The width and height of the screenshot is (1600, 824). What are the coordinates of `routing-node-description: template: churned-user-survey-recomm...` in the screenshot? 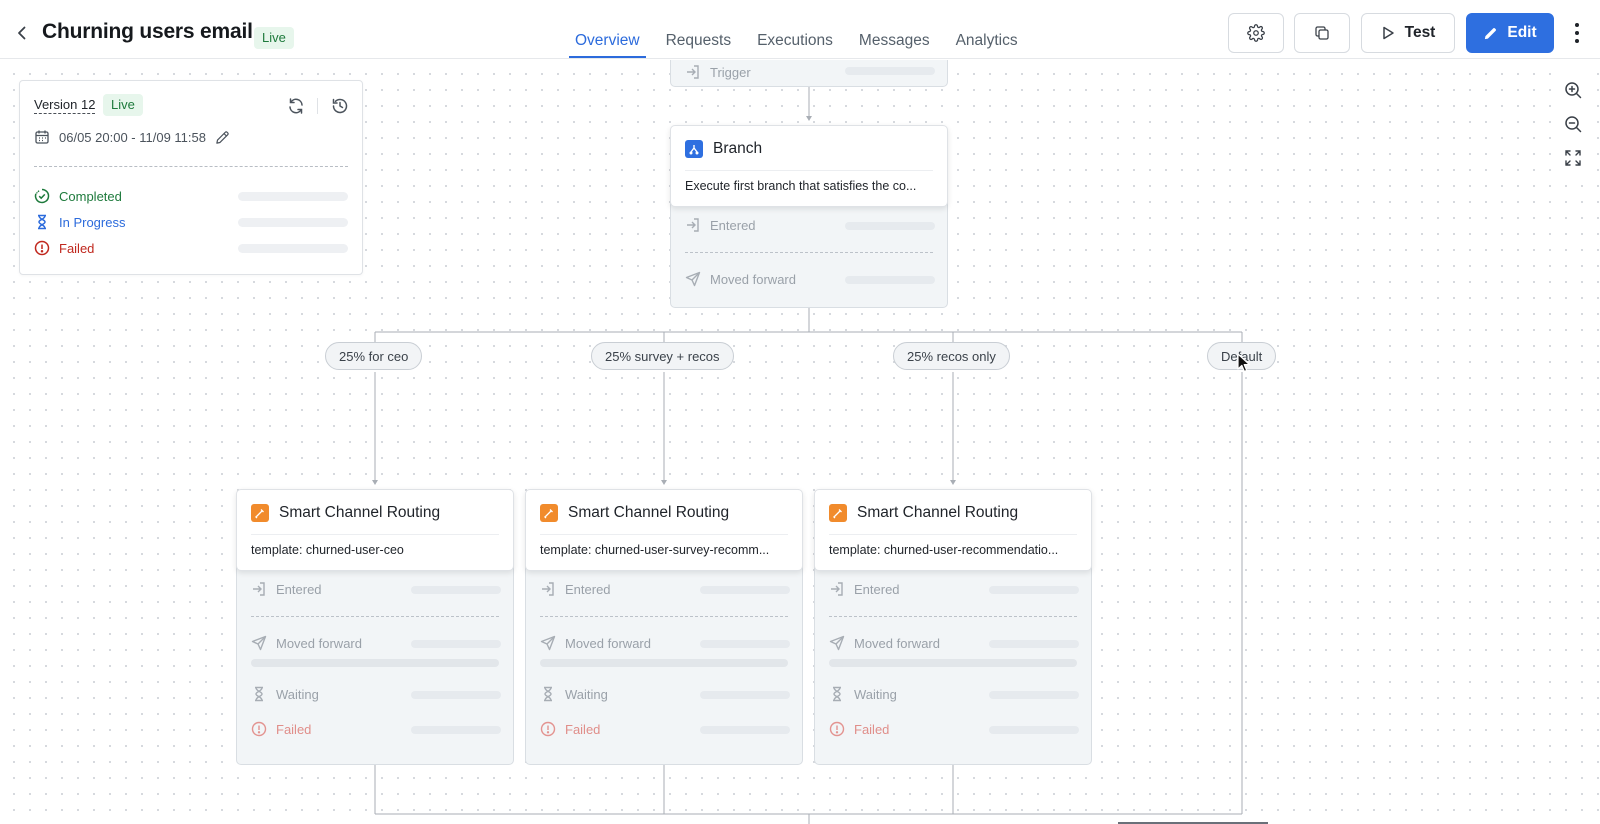 It's located at (655, 550).